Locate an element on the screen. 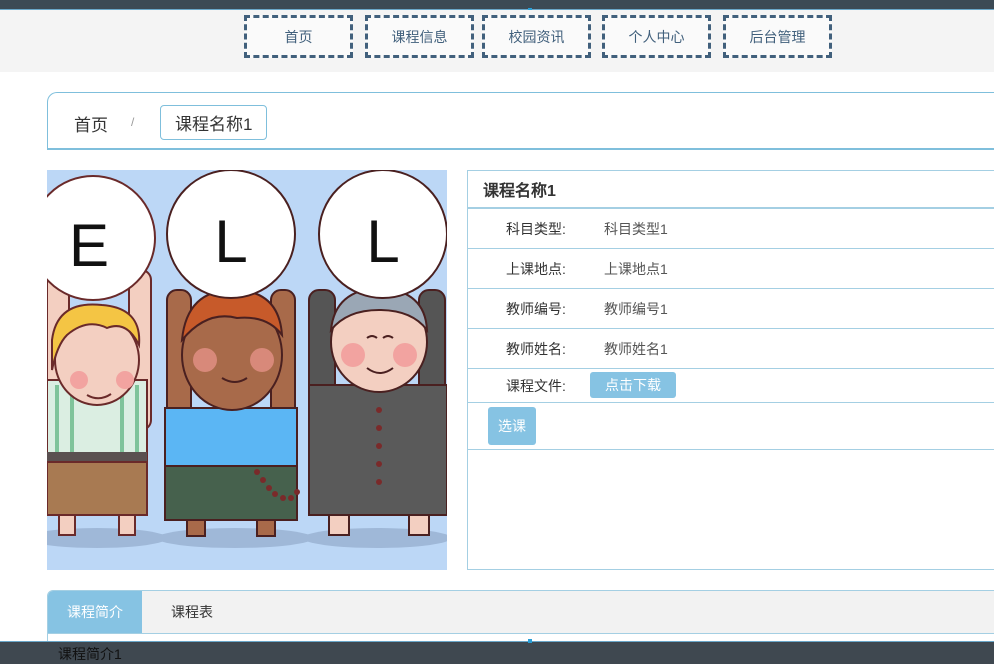 This screenshot has height=664, width=994. field-row-location: 上课地点: 上课地点1 is located at coordinates (731, 269).